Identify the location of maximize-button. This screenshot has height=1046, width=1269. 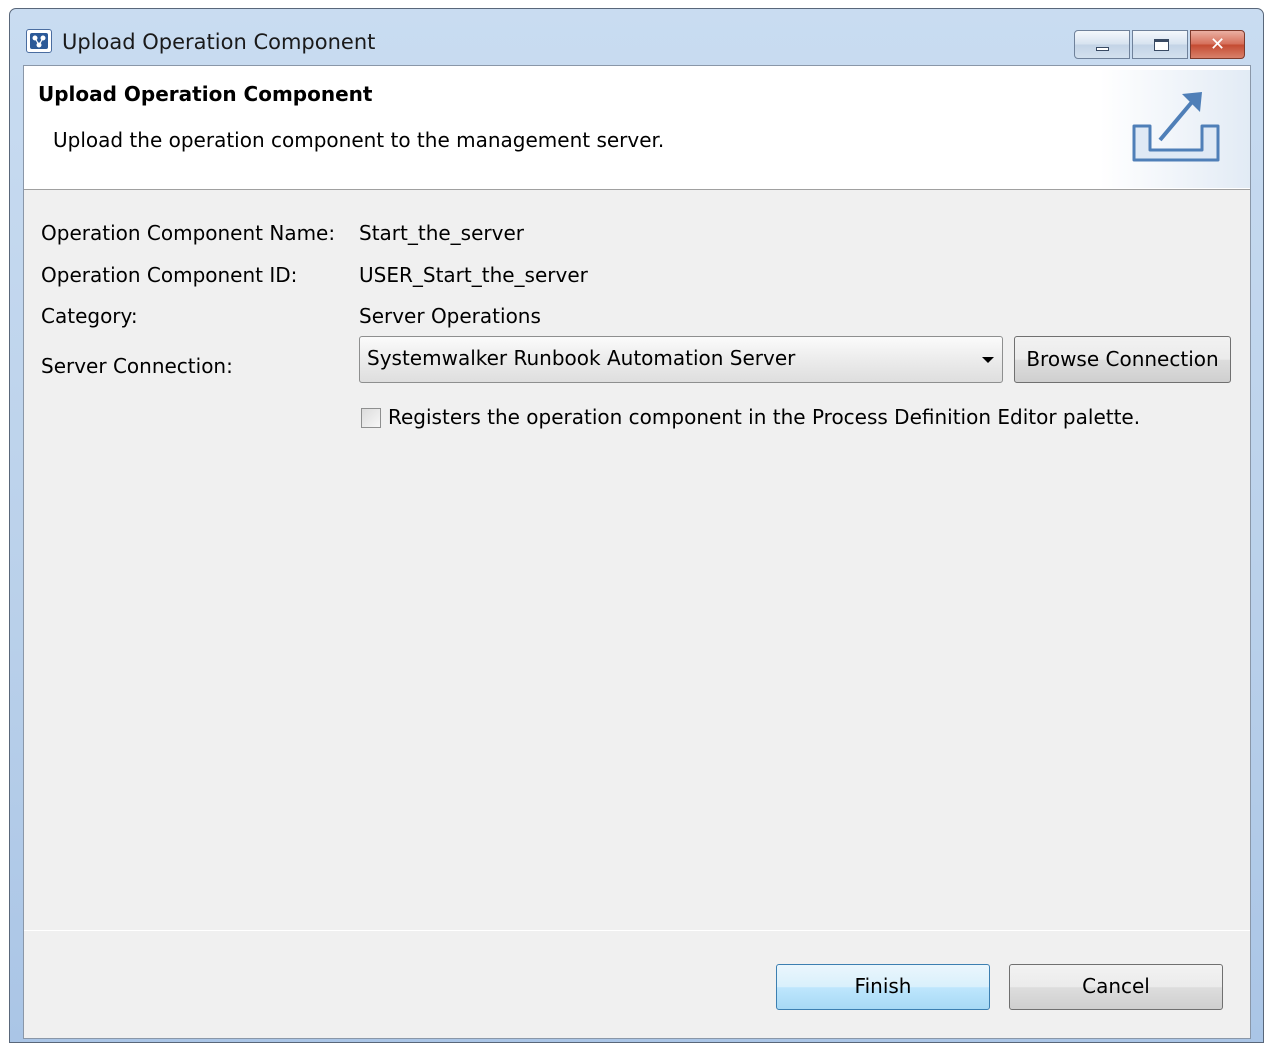
(1160, 44).